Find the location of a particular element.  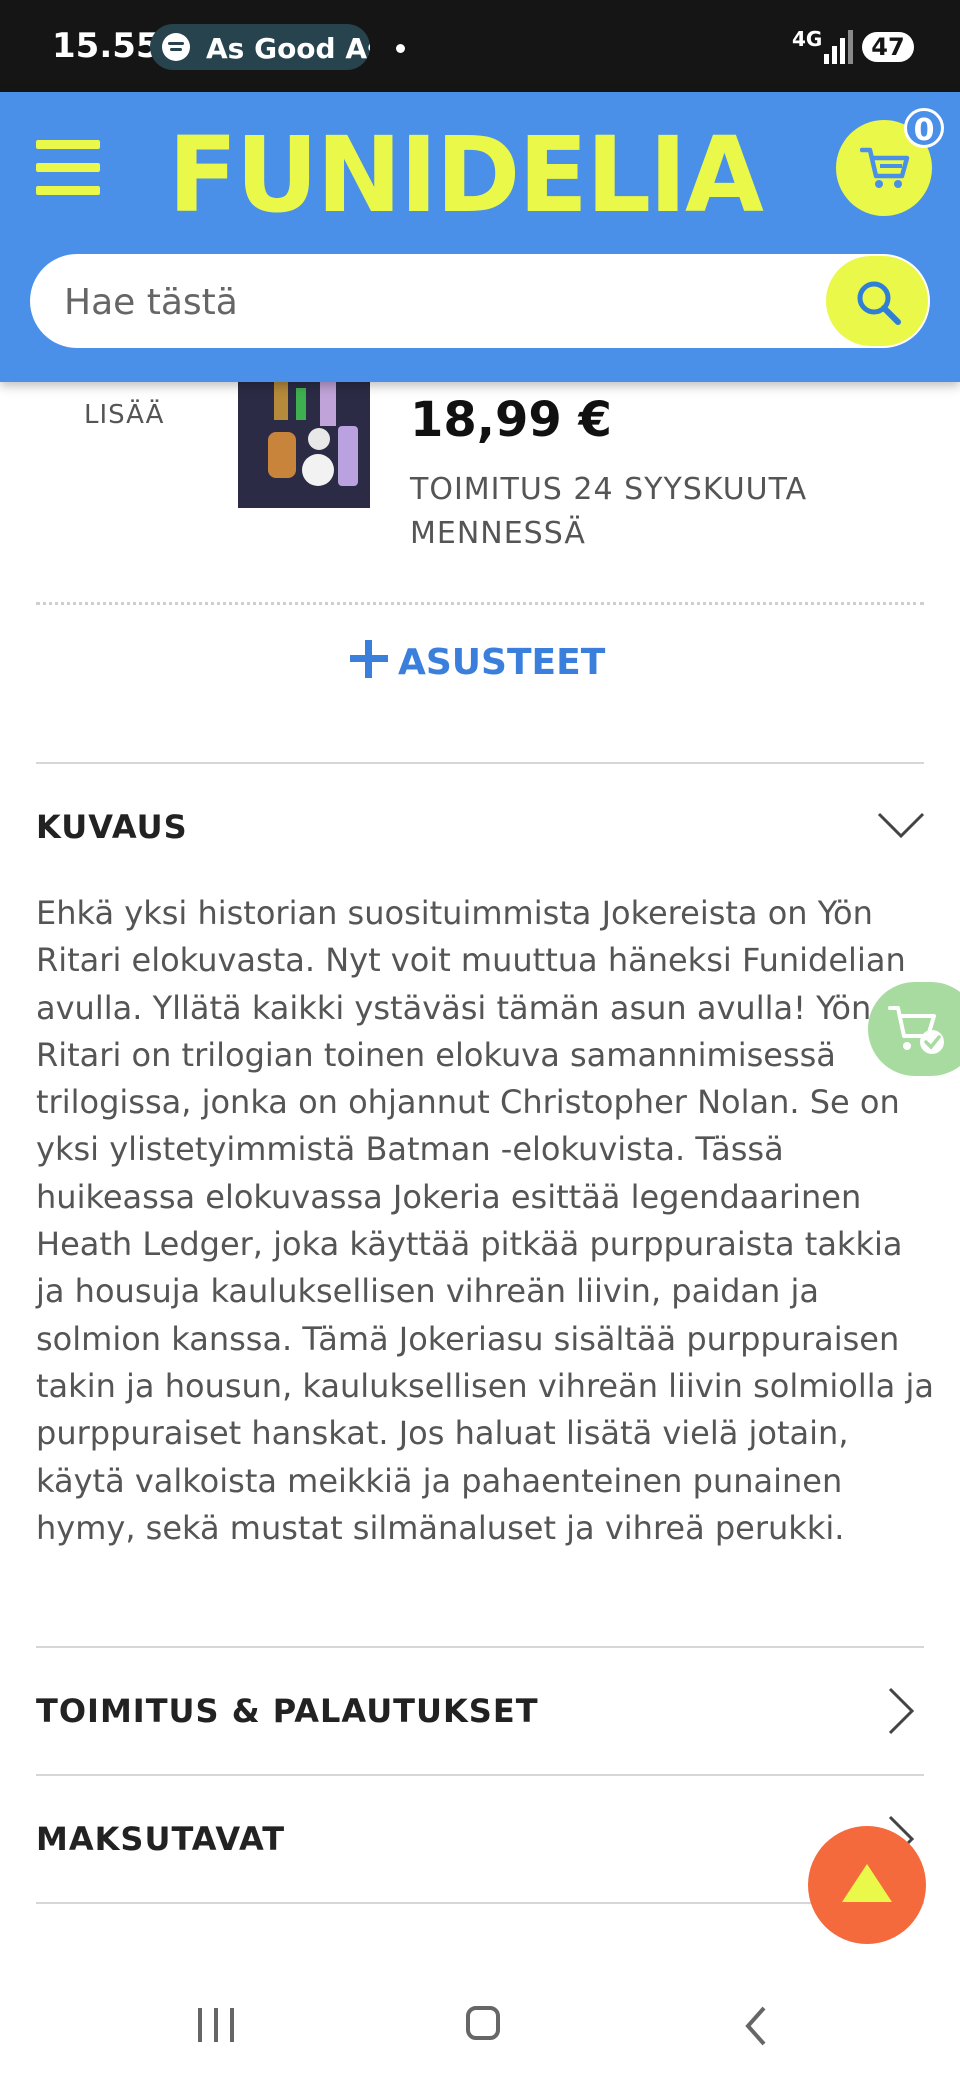

dotted-divider is located at coordinates (480, 603).